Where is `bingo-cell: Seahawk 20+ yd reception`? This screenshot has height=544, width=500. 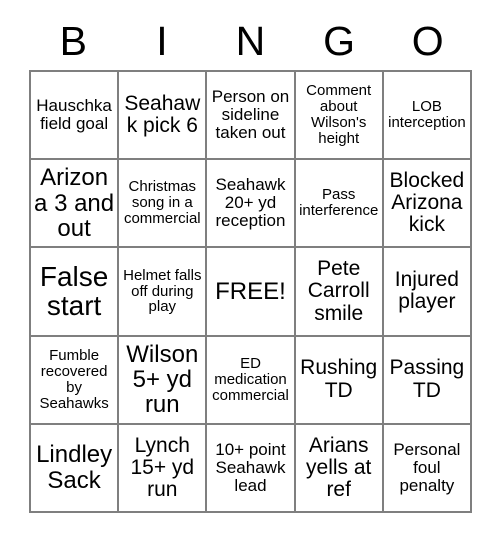 bingo-cell: Seahawk 20+ yd reception is located at coordinates (251, 204).